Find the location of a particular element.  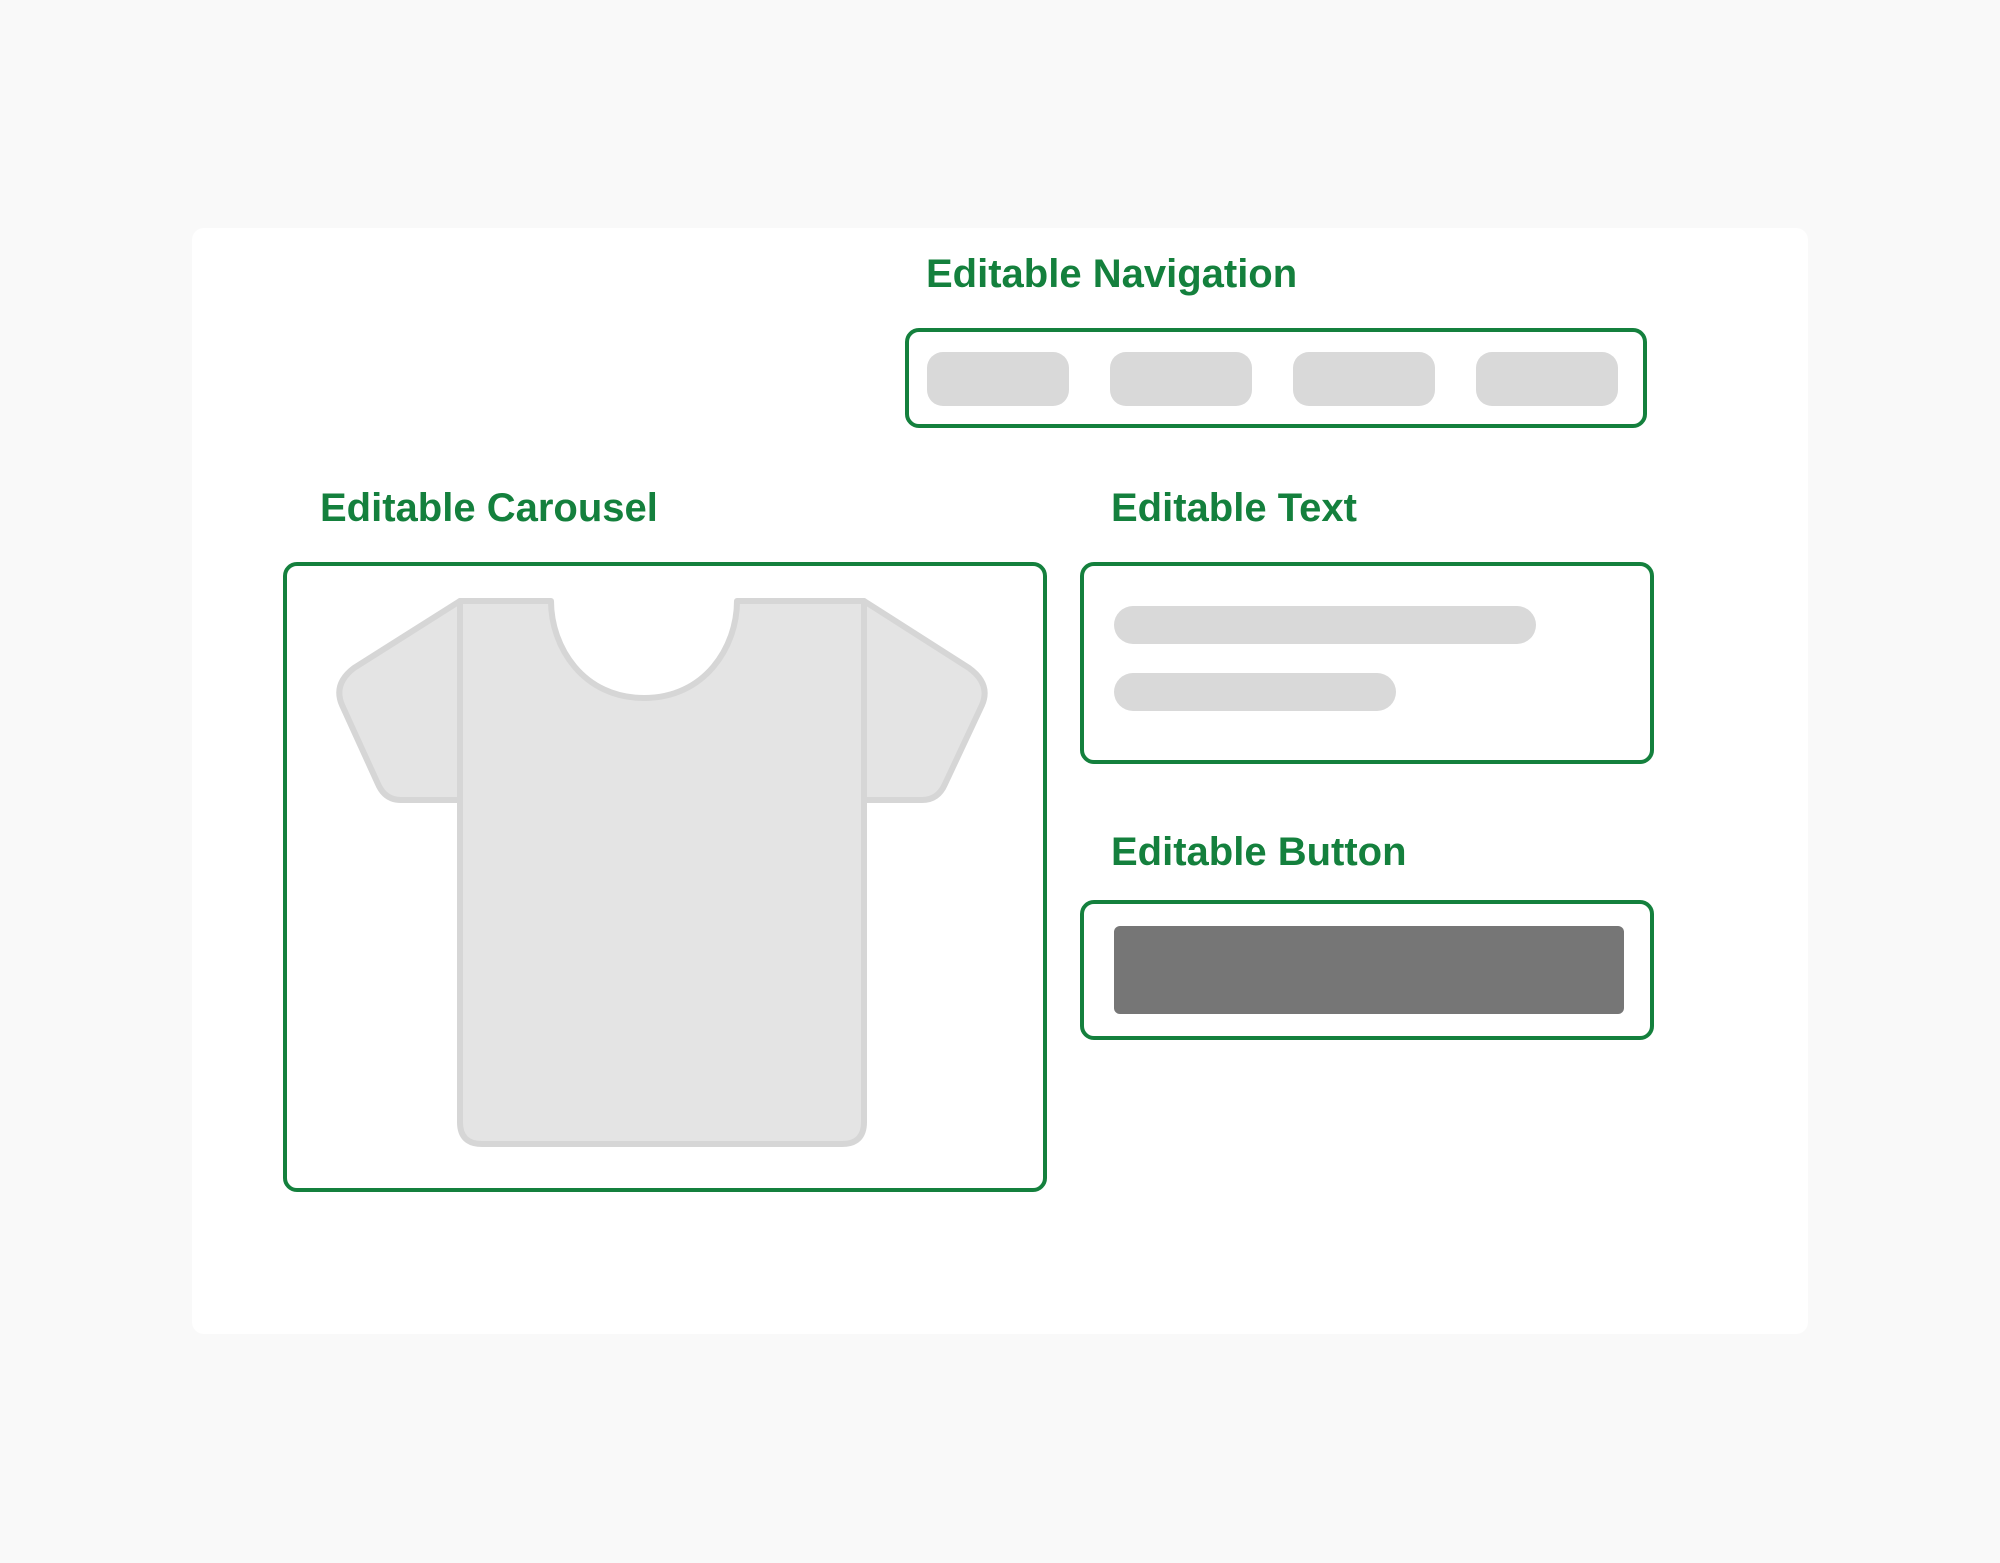

navigation-region is located at coordinates (1276, 378).